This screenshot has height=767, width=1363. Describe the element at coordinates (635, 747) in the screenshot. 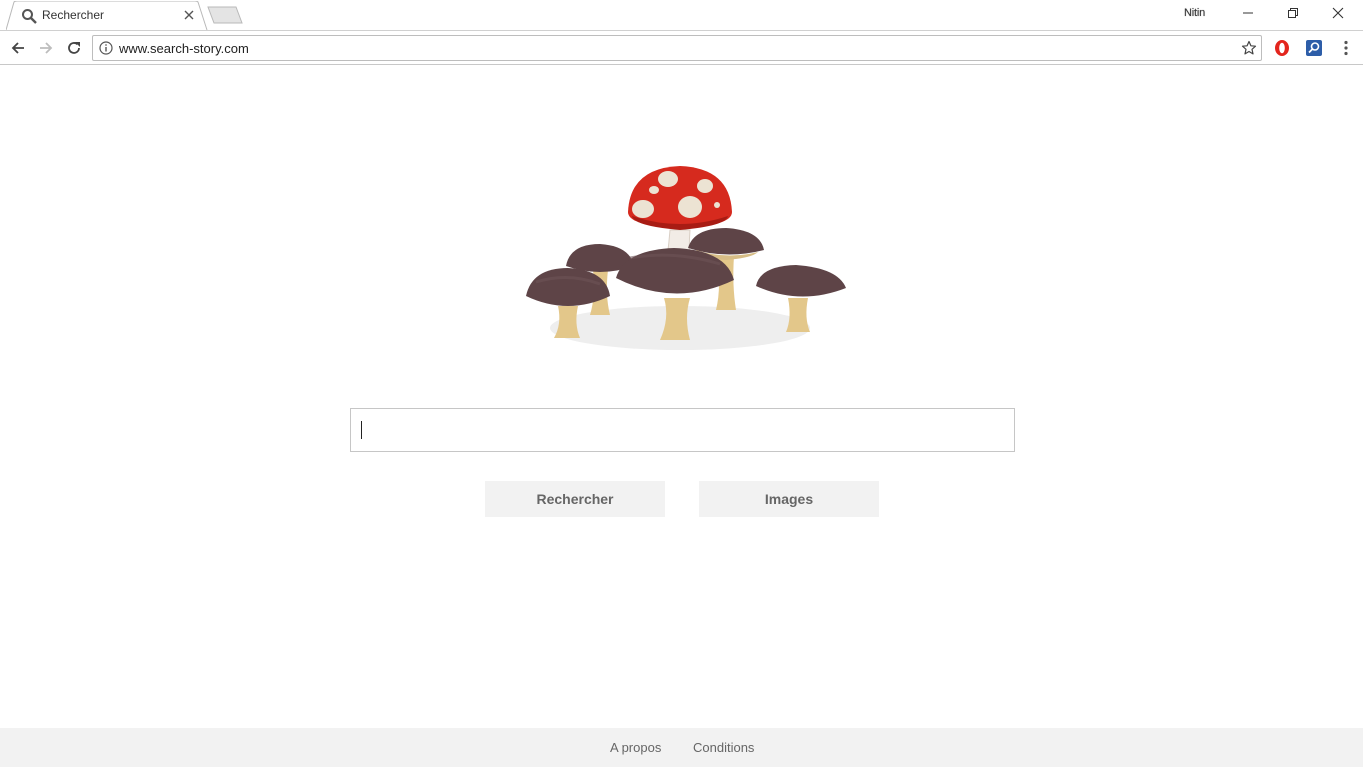

I see `about-link: A propos` at that location.